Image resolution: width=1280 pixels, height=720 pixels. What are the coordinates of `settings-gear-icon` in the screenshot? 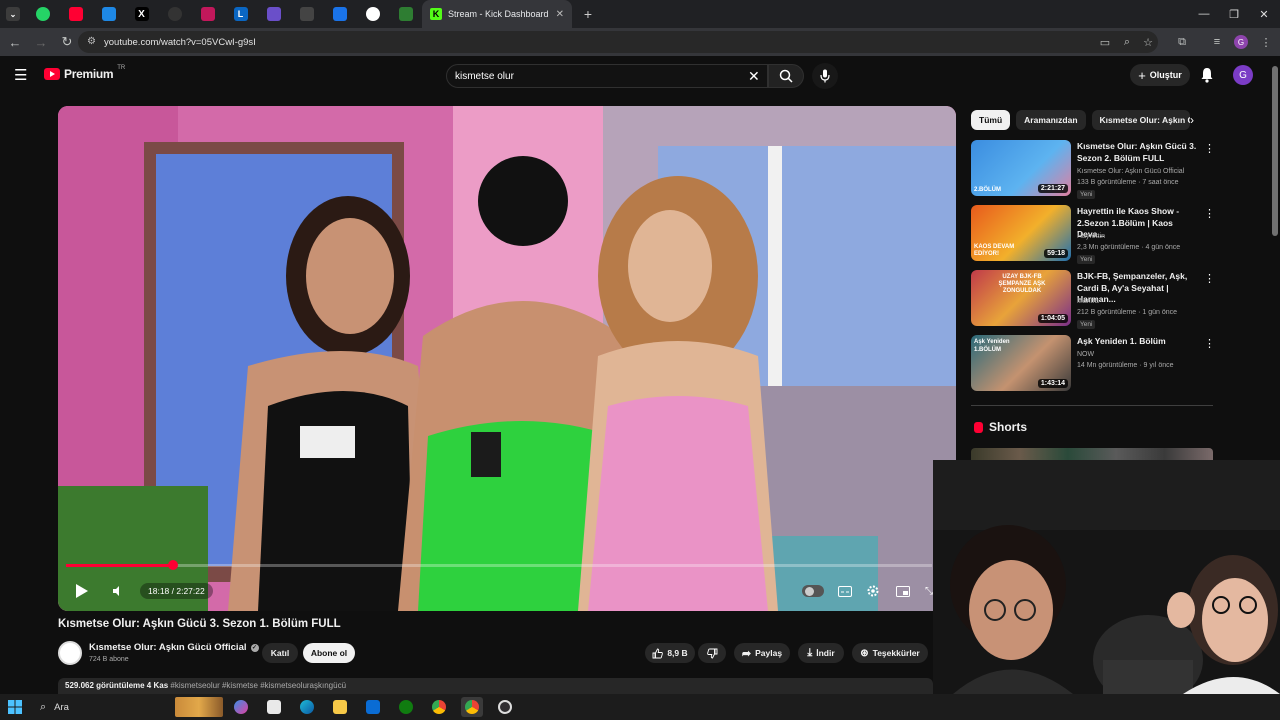 It's located at (873, 591).